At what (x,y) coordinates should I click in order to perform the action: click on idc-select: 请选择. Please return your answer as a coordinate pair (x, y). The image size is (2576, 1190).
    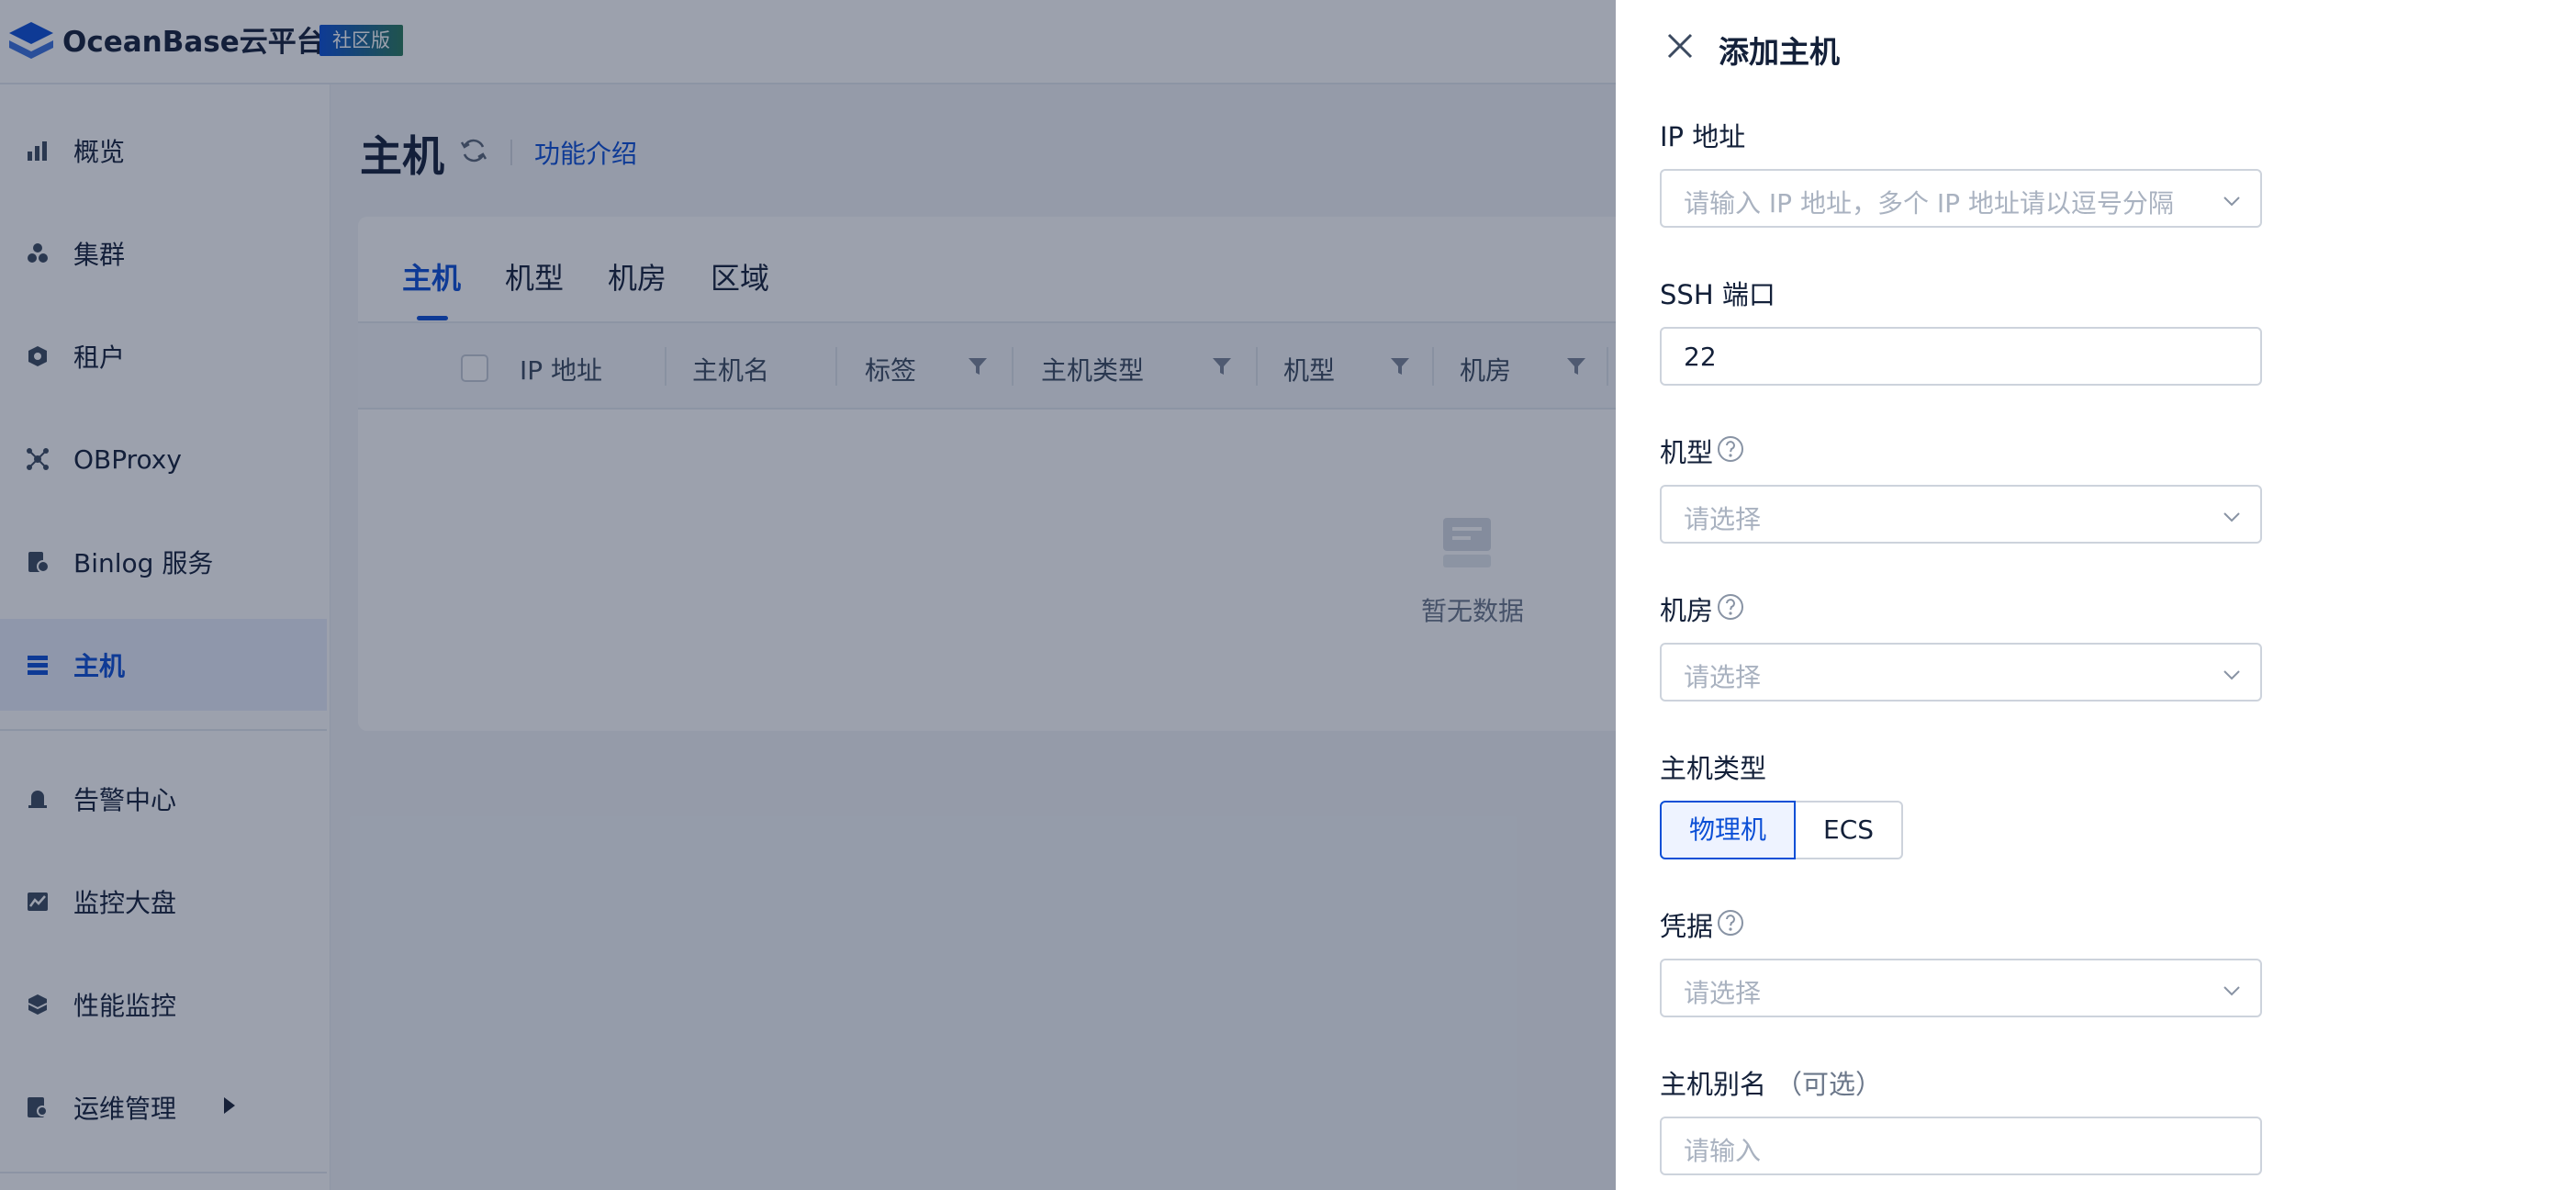
    Looking at the image, I should click on (1961, 672).